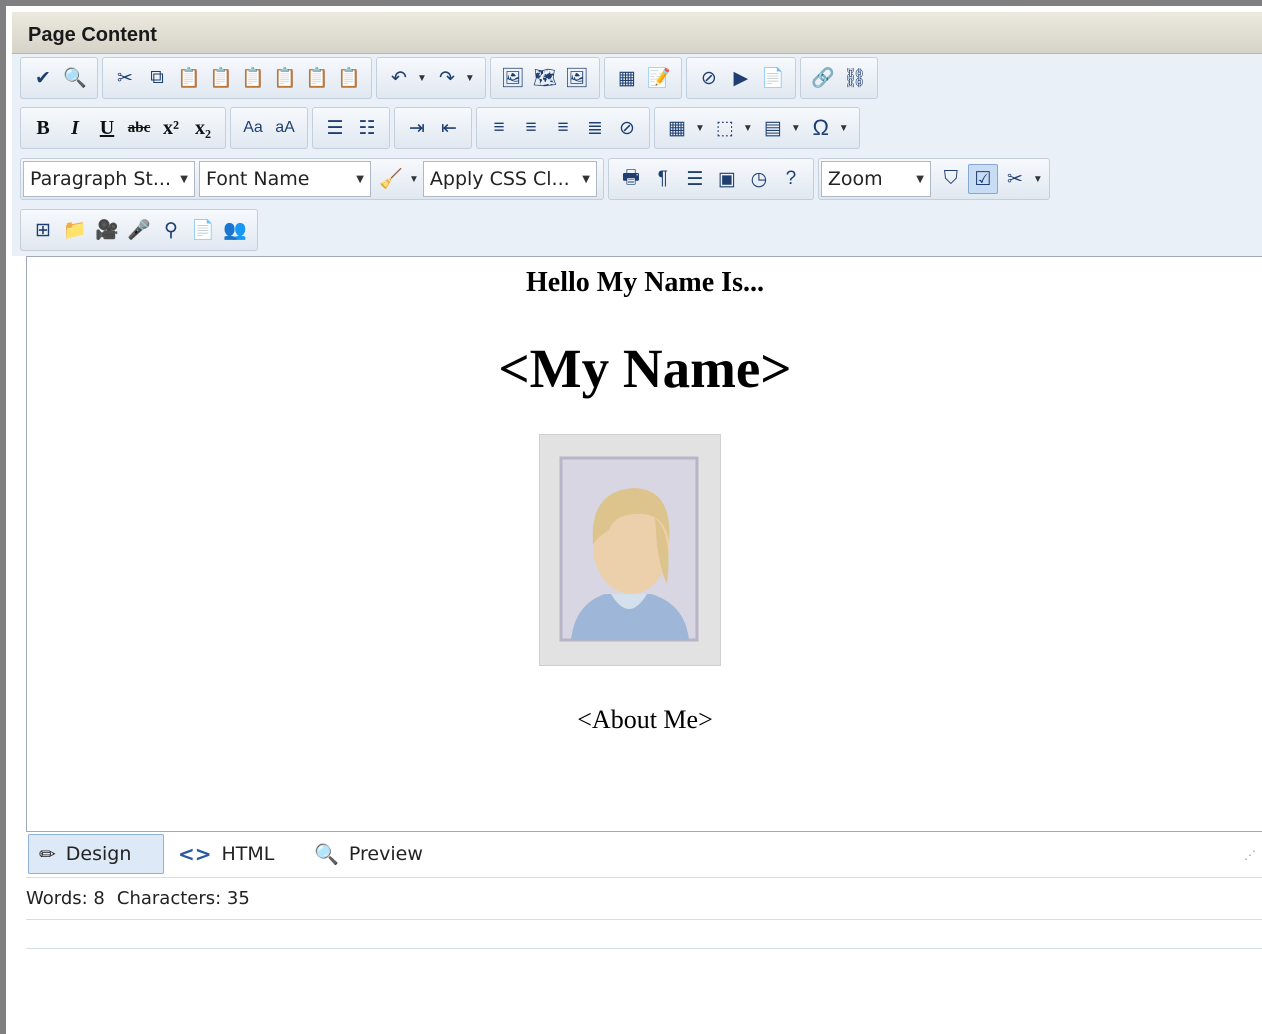  I want to click on toolbar-group-spelling: ✔ 🔍, so click(59, 78).